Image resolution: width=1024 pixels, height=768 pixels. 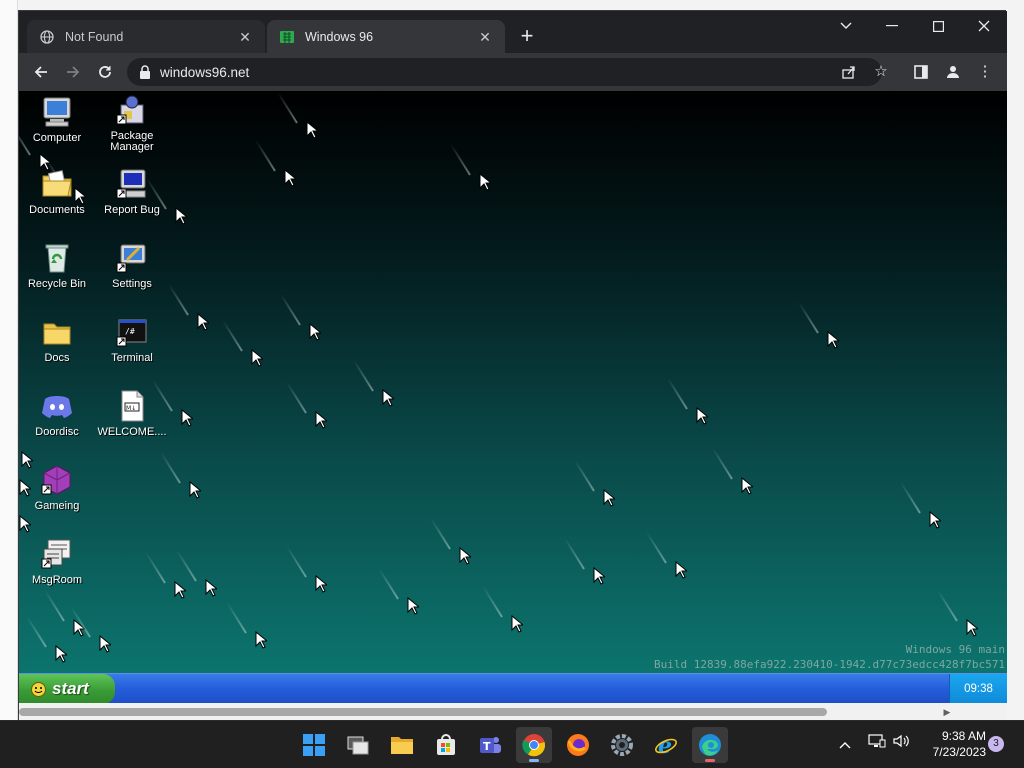 I want to click on chrome-icon, so click(x=534, y=745).